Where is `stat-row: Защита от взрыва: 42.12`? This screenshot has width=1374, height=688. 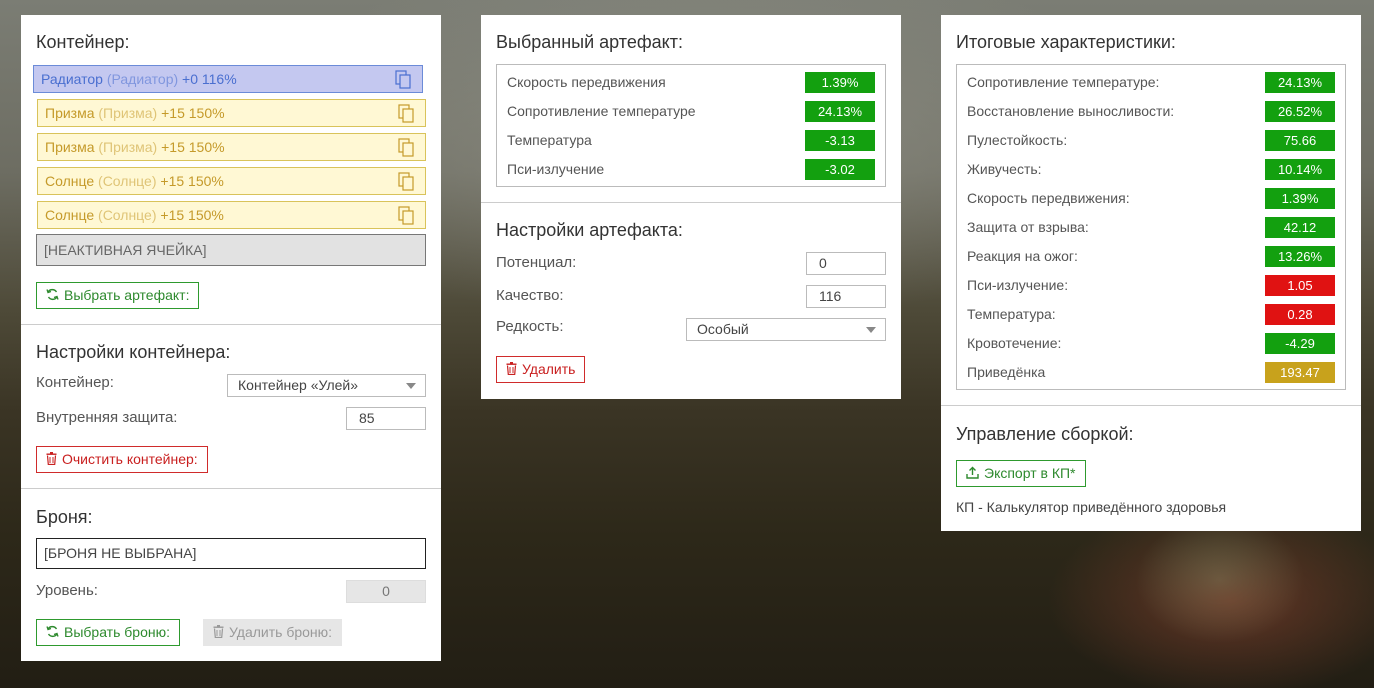 stat-row: Защита от взрыва: 42.12 is located at coordinates (1151, 228).